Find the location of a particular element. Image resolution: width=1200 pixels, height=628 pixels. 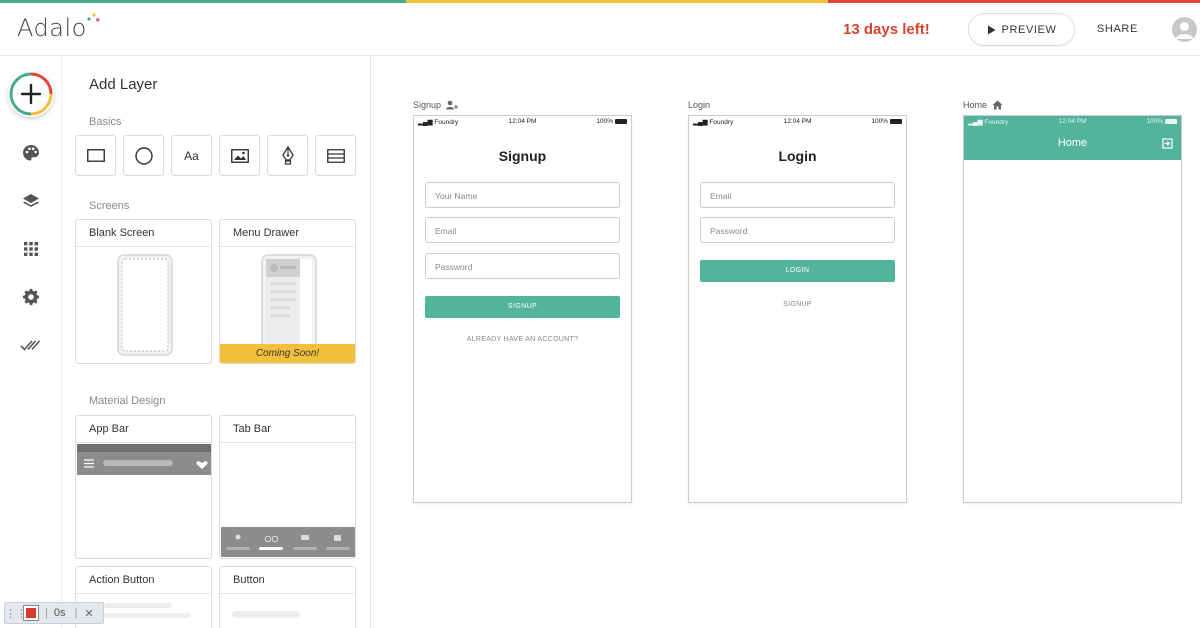

card-title: Tab Bar is located at coordinates (287, 429).